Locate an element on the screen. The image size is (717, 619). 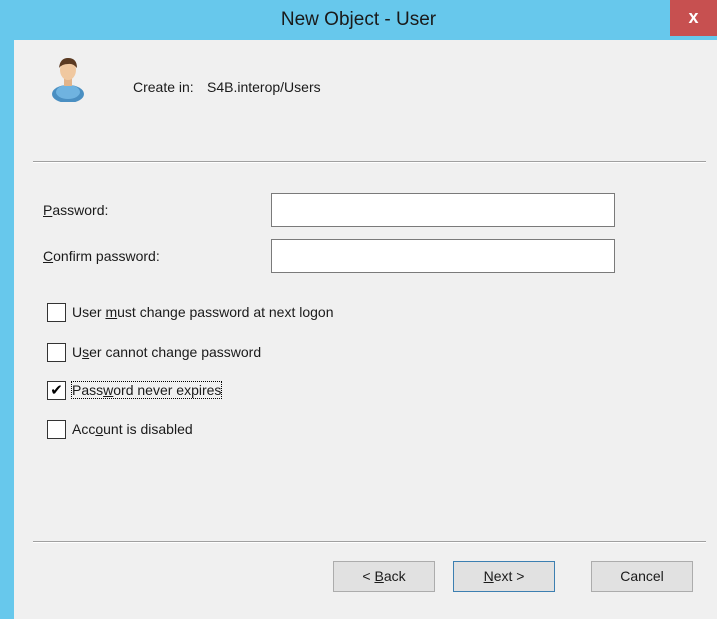
back-button: < Back is located at coordinates (384, 576).